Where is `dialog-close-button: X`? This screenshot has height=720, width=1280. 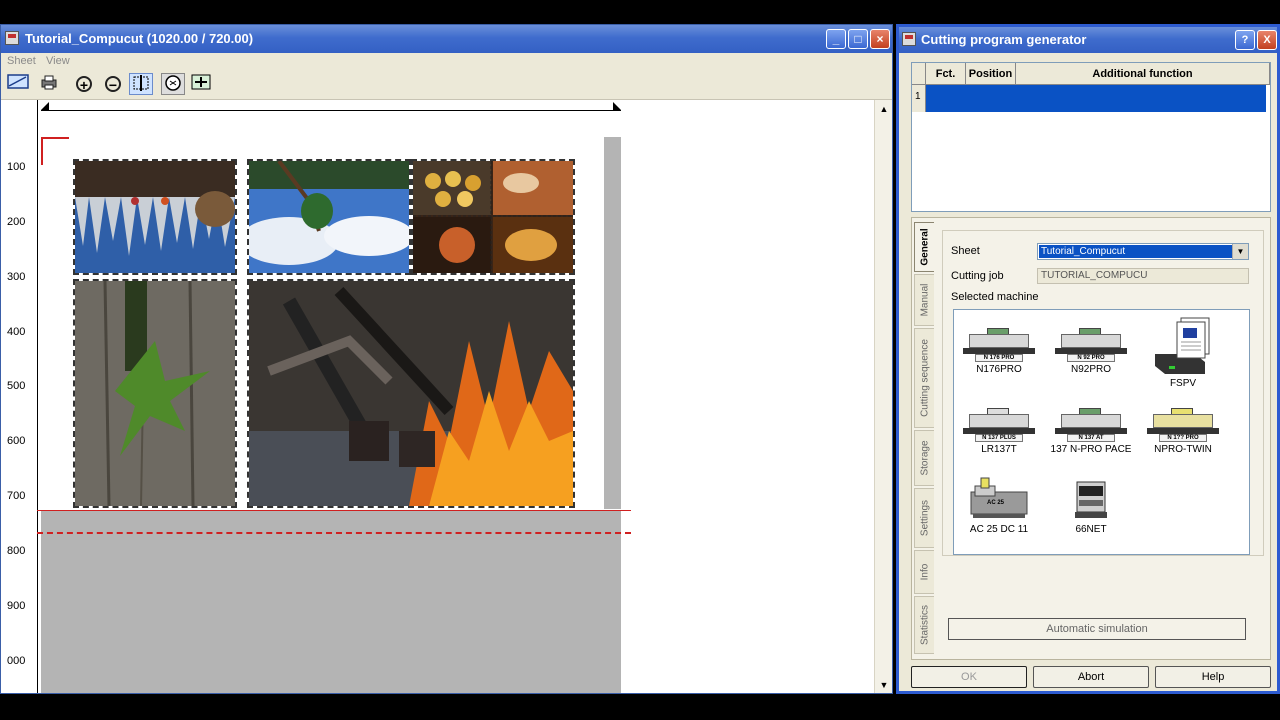
dialog-close-button: X is located at coordinates (1267, 40).